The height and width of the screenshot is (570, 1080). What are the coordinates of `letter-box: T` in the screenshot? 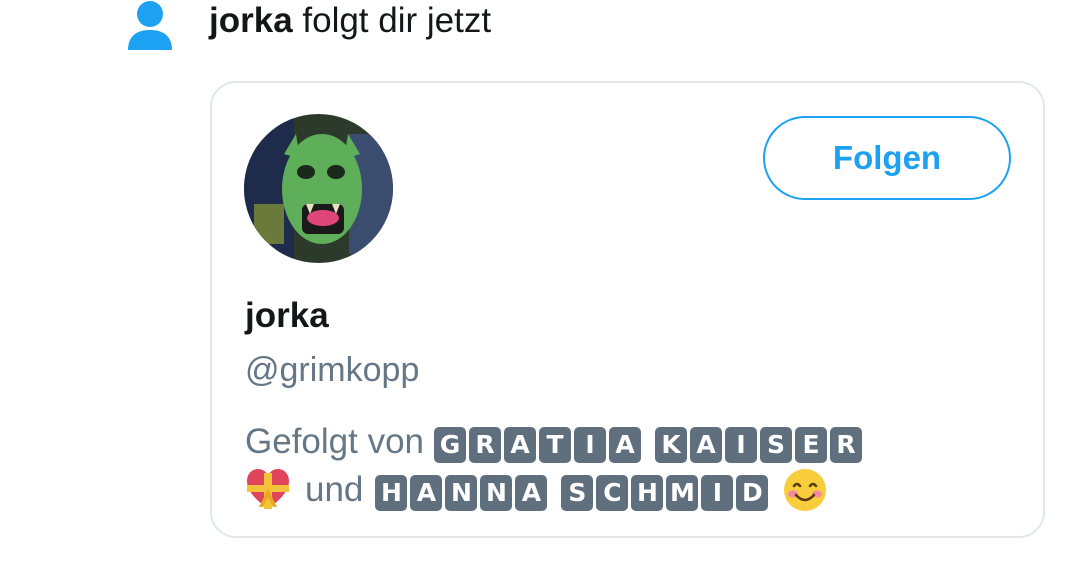 It's located at (555, 445).